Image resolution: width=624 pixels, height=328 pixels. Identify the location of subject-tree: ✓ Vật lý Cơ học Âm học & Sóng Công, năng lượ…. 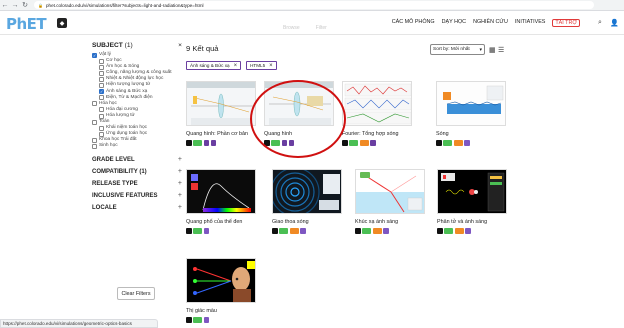
(137, 101).